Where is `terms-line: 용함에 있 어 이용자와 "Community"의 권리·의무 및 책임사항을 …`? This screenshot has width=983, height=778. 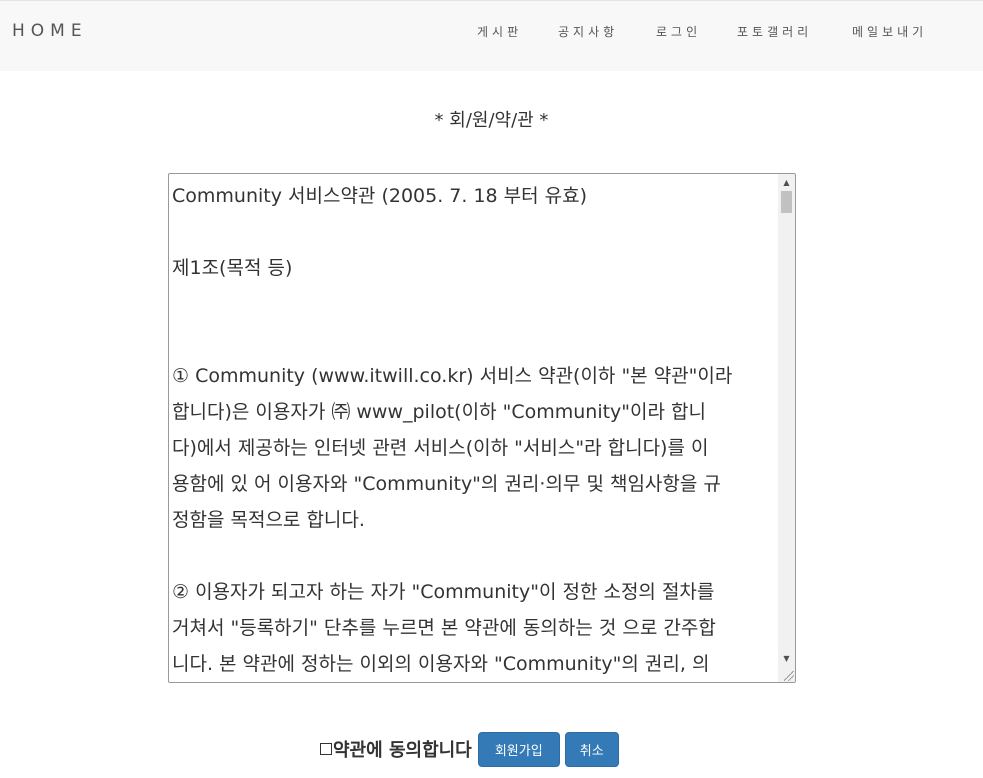 terms-line: 용함에 있 어 이용자와 "Community"의 권리·의무 및 책임사항을 … is located at coordinates (446, 484).